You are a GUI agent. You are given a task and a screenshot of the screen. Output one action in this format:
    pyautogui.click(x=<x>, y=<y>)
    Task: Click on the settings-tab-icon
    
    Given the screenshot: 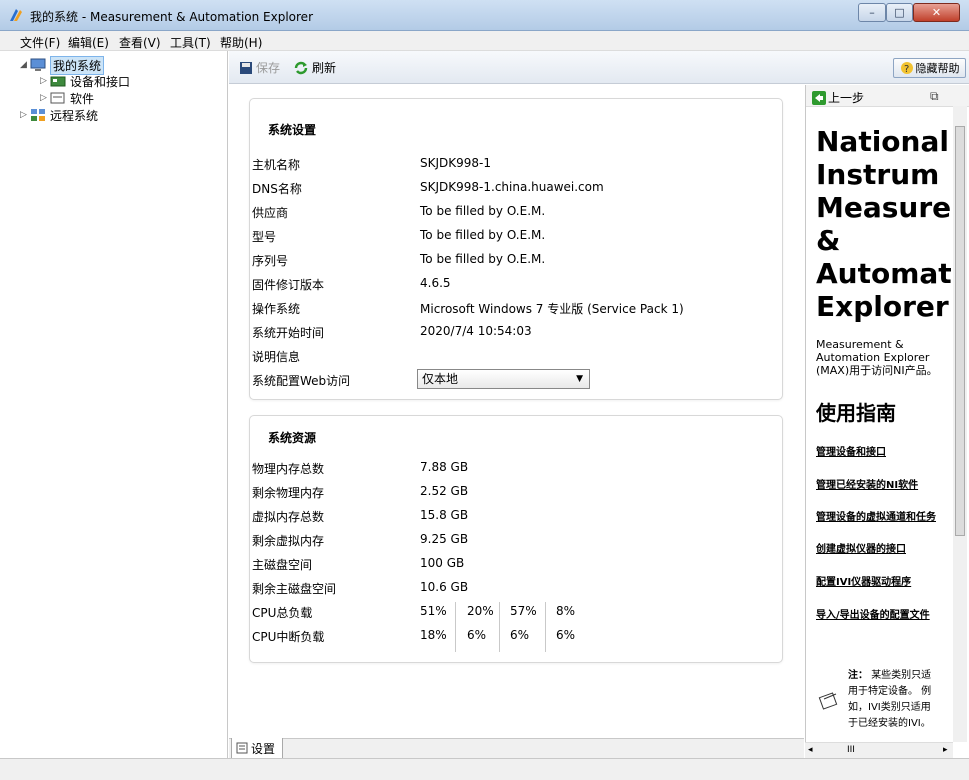 What is the action you would take?
    pyautogui.click(x=242, y=748)
    